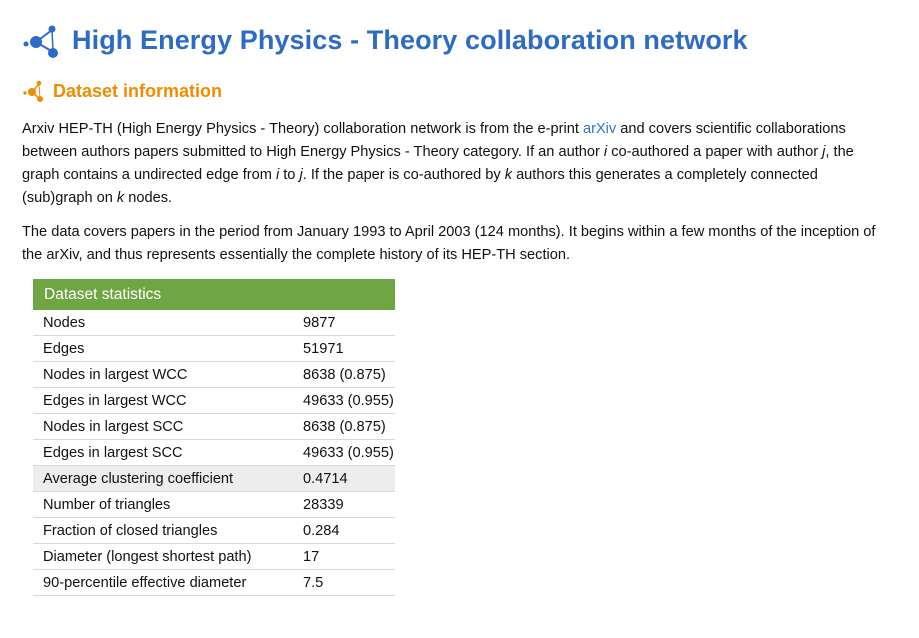  I want to click on table-row: Nodes in largest WCC 8638 (0.875), so click(214, 374).